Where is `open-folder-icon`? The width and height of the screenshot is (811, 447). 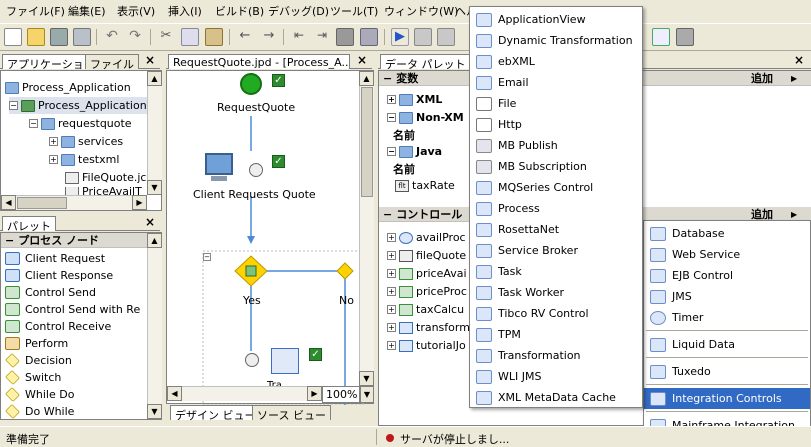
open-folder-icon is located at coordinates (36, 37).